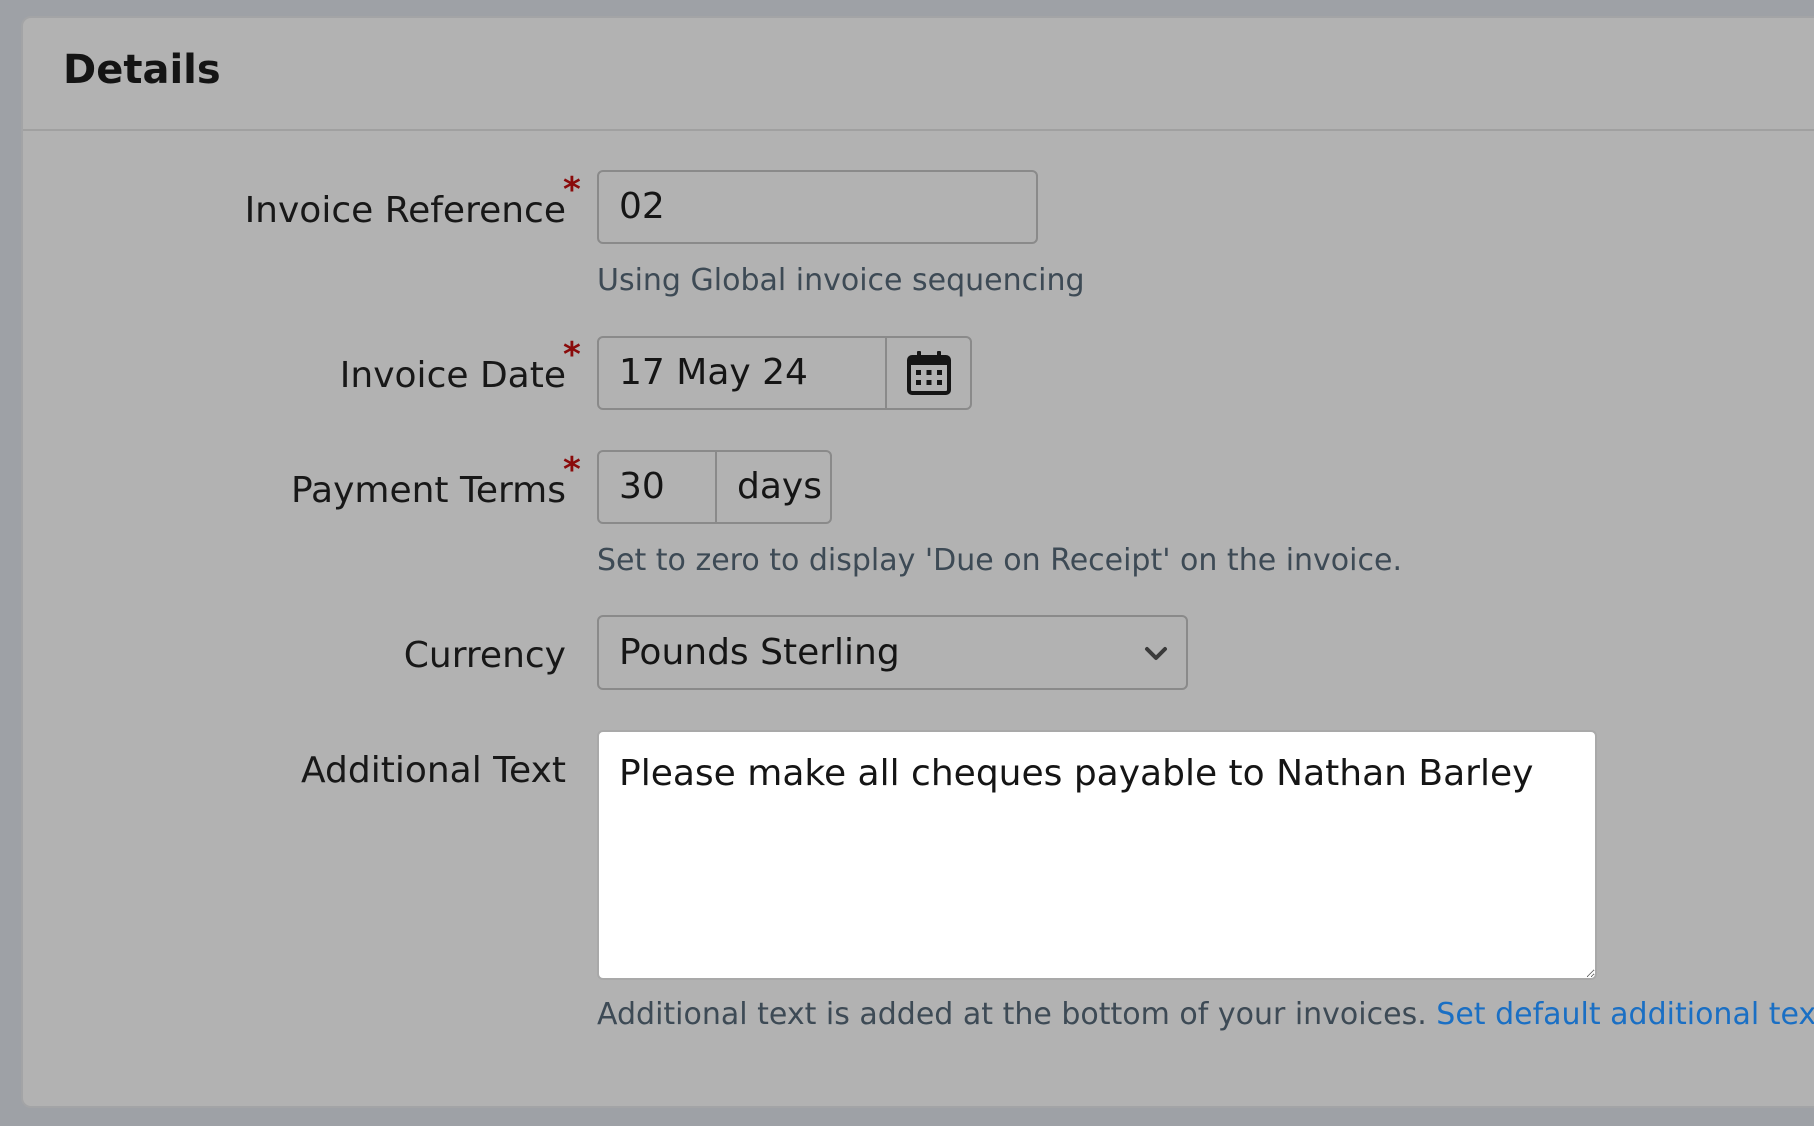  What do you see at coordinates (886, 373) in the screenshot?
I see `date-divider` at bounding box center [886, 373].